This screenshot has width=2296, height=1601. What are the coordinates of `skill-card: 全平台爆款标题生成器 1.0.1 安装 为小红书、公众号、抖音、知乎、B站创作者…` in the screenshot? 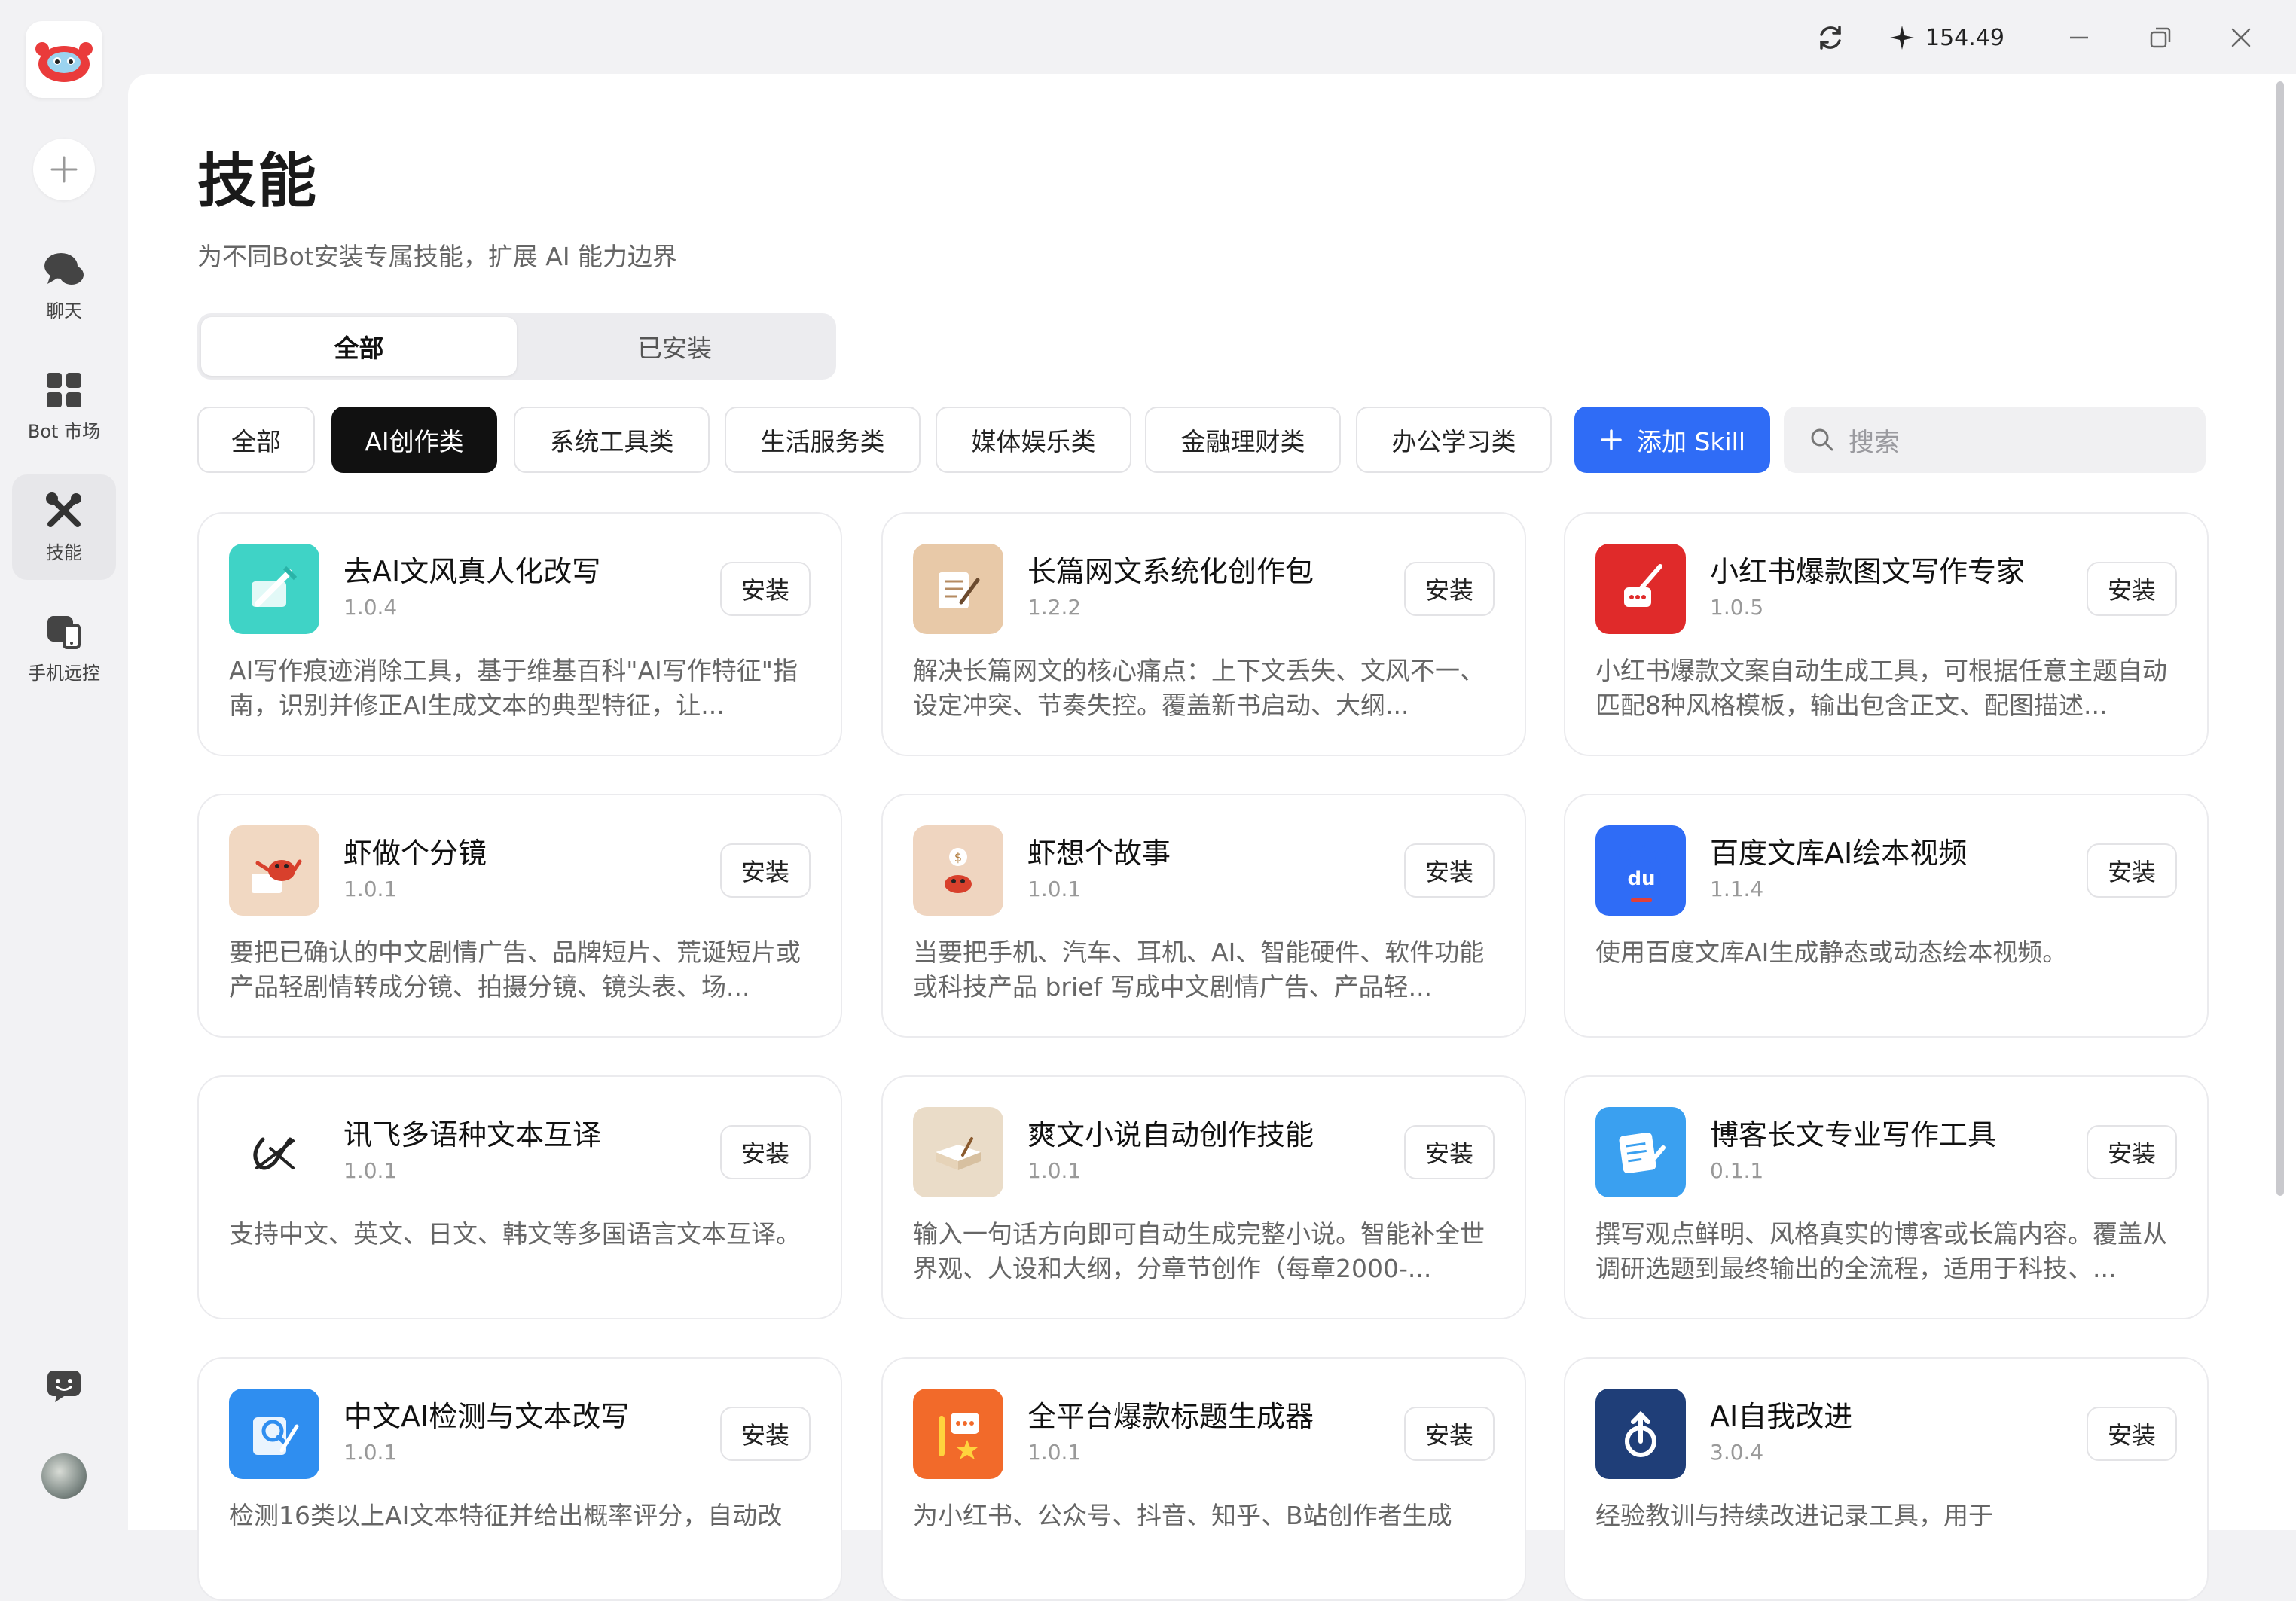 It's located at (1203, 1479).